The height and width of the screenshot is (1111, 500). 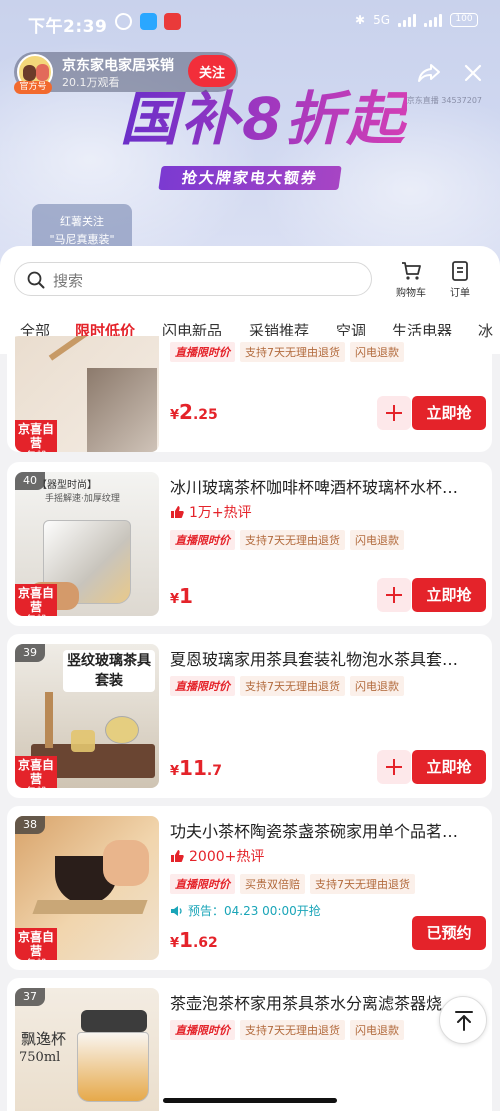 I want to click on search-icon, so click(x=36, y=280).